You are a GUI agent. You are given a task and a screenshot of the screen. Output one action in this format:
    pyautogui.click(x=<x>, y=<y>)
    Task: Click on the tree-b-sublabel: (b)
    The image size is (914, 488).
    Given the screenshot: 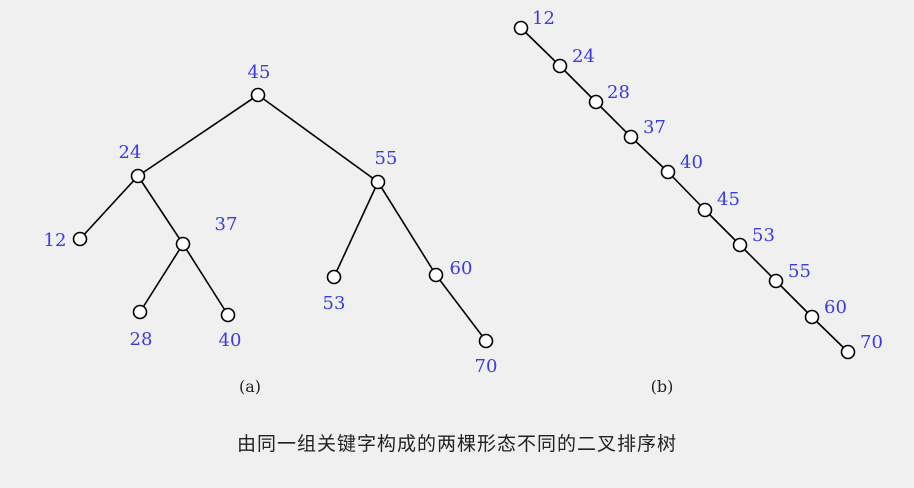 What is the action you would take?
    pyautogui.click(x=662, y=386)
    